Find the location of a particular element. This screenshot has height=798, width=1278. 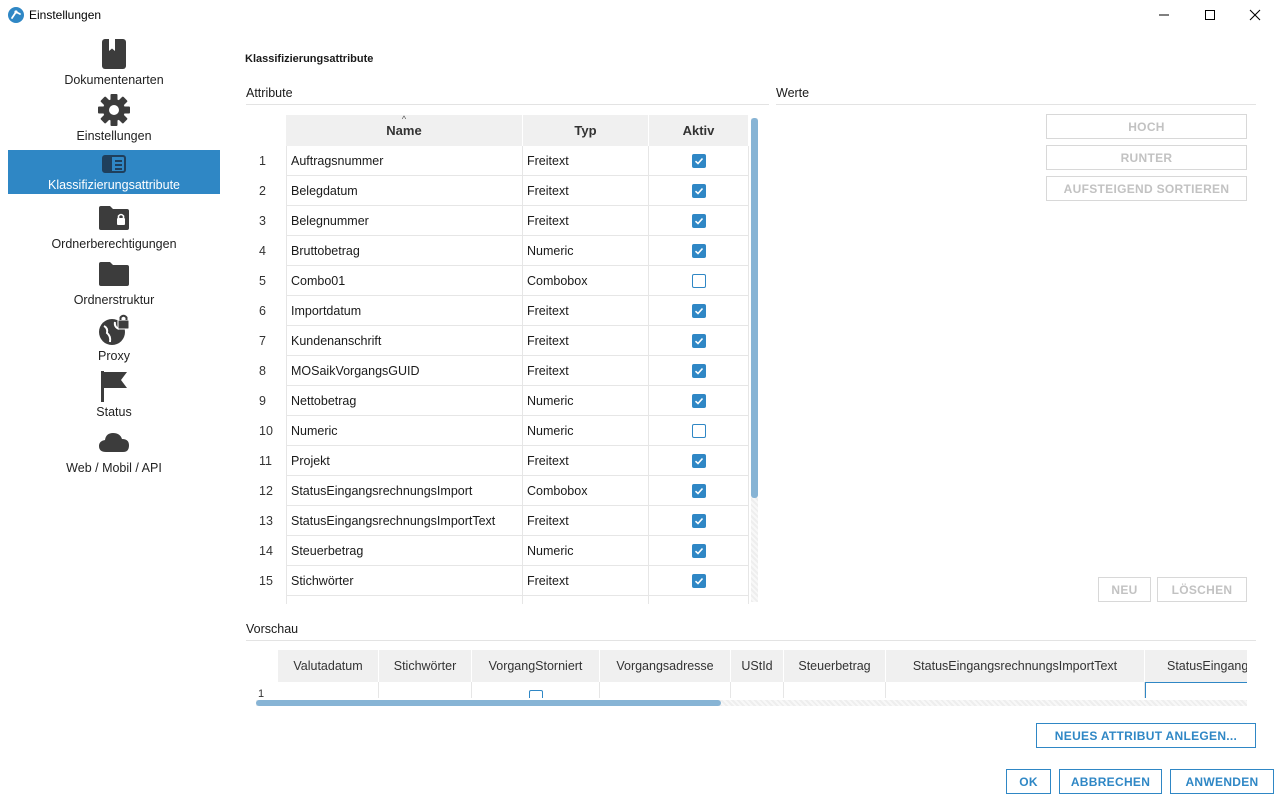

maximize-button is located at coordinates (1210, 15).